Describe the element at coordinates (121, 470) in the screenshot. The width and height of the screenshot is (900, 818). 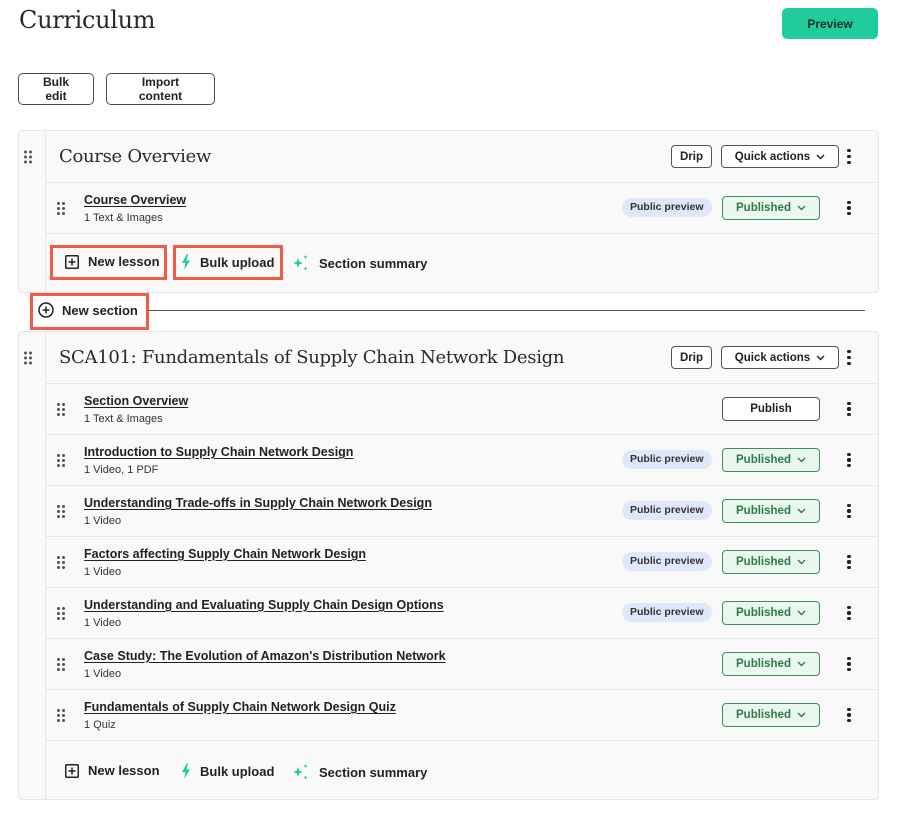
I see `lesson-content-summary: 1 Video, 1 PDF` at that location.